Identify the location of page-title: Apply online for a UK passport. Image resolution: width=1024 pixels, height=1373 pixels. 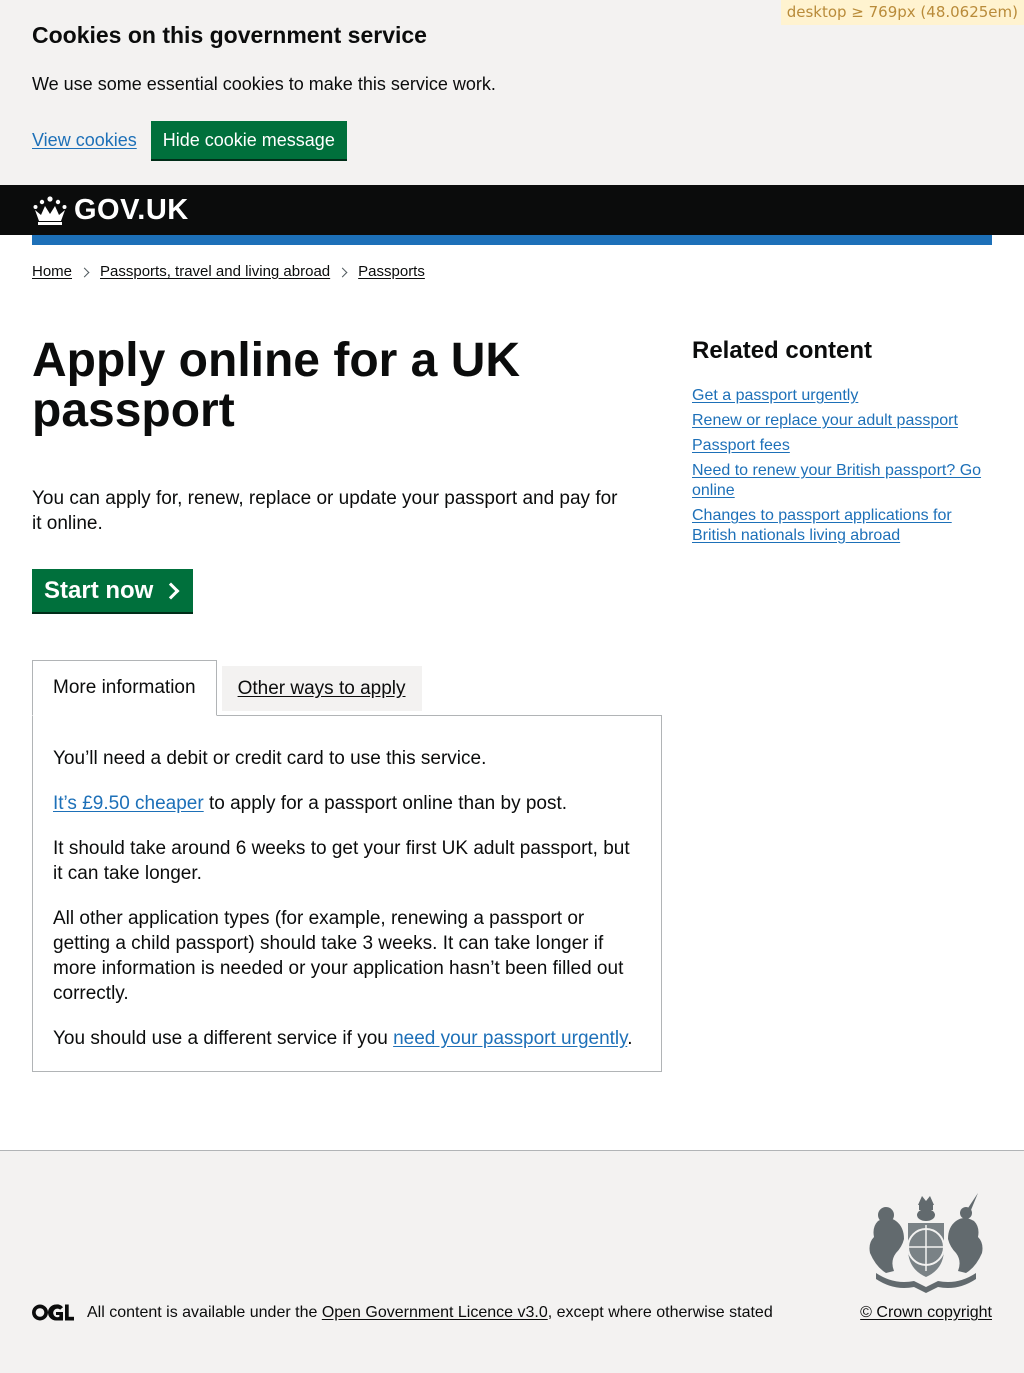
(276, 385).